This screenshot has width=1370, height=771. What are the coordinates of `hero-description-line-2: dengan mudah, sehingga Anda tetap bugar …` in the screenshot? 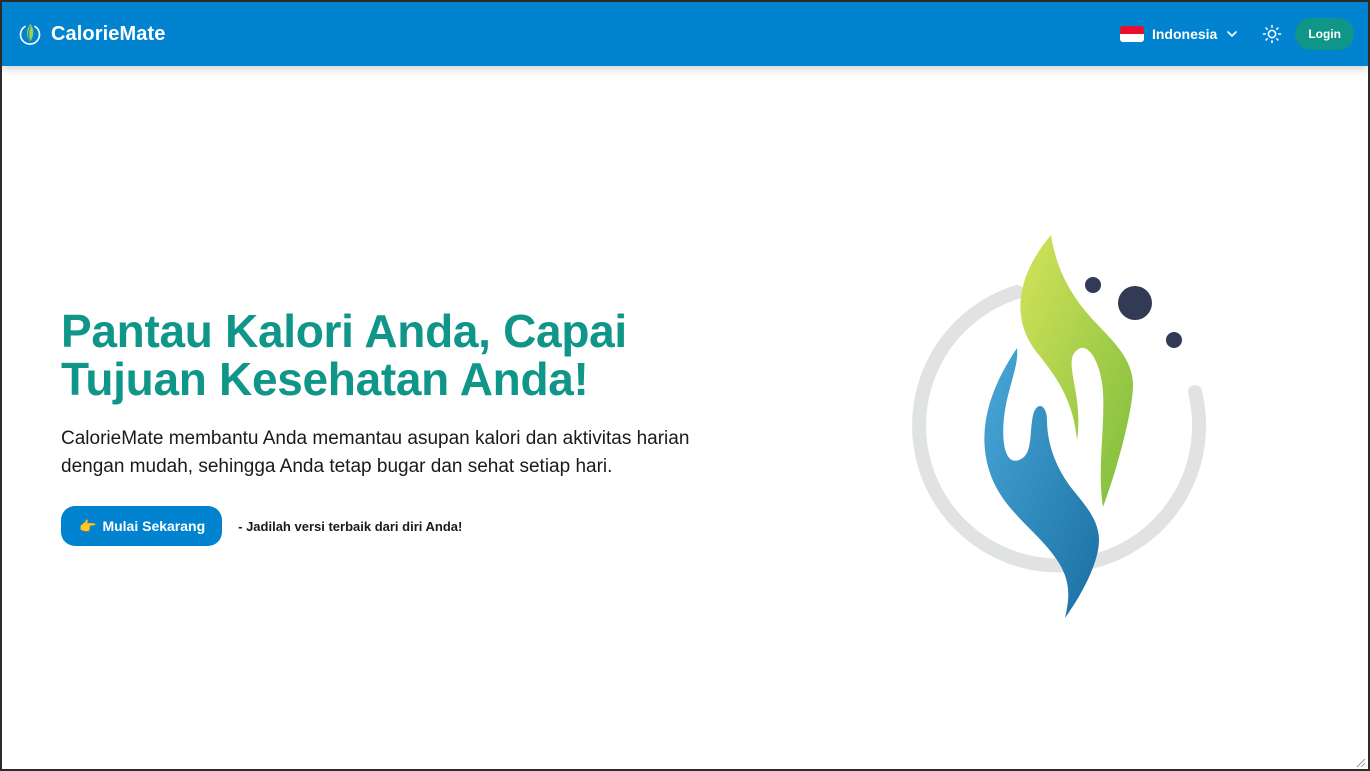 It's located at (337, 466).